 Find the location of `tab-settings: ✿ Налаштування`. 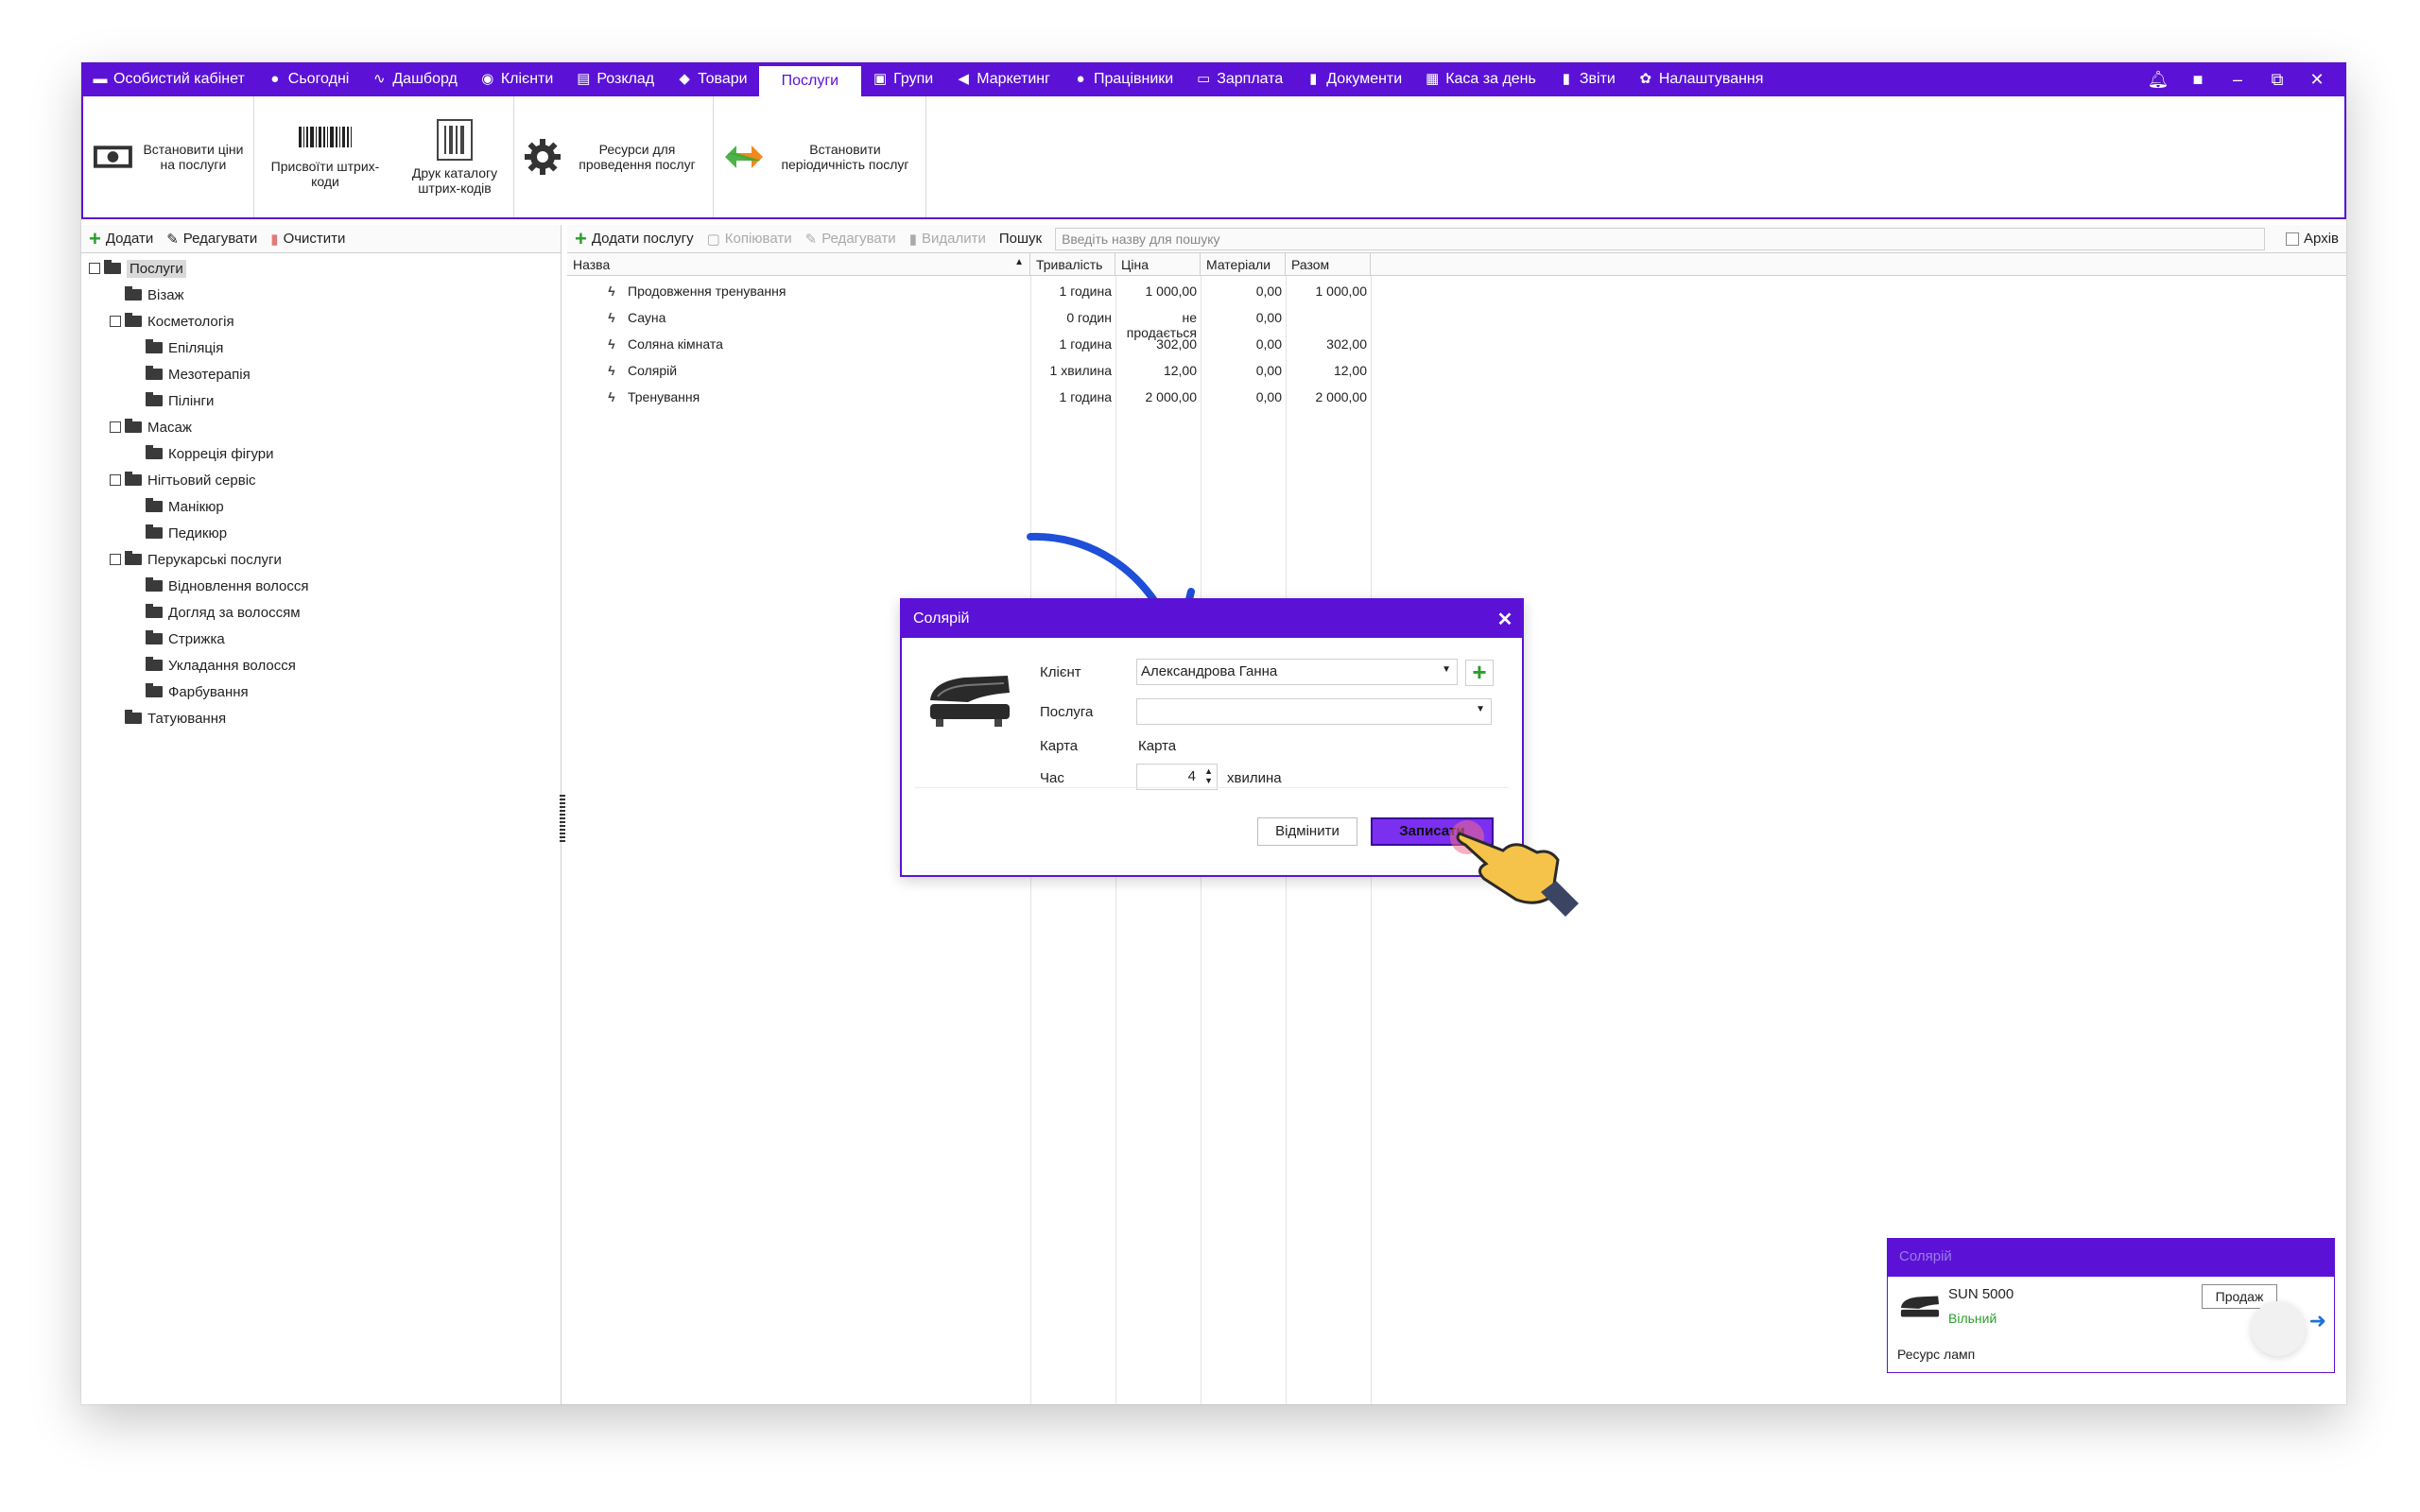

tab-settings: ✿ Налаштування is located at coordinates (1701, 79).